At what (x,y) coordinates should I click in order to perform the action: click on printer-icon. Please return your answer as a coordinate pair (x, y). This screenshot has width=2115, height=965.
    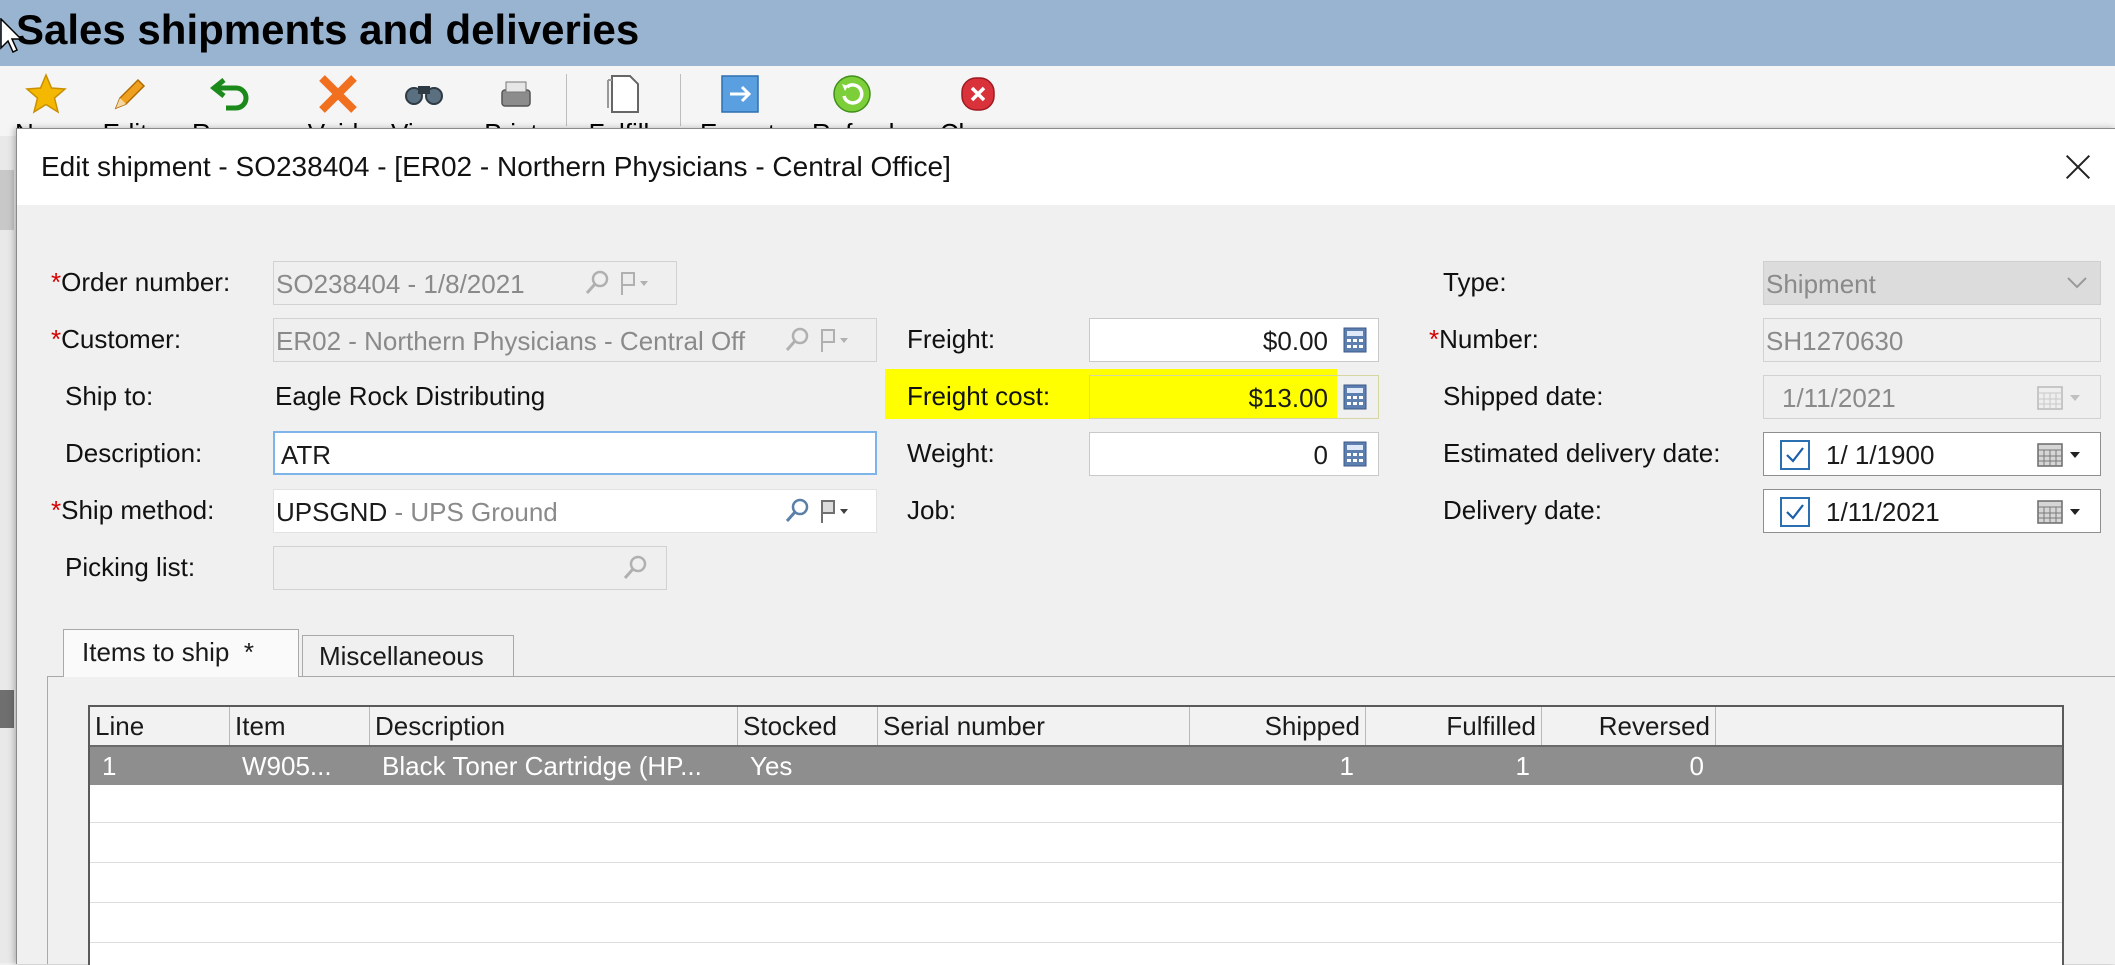
    Looking at the image, I should click on (516, 94).